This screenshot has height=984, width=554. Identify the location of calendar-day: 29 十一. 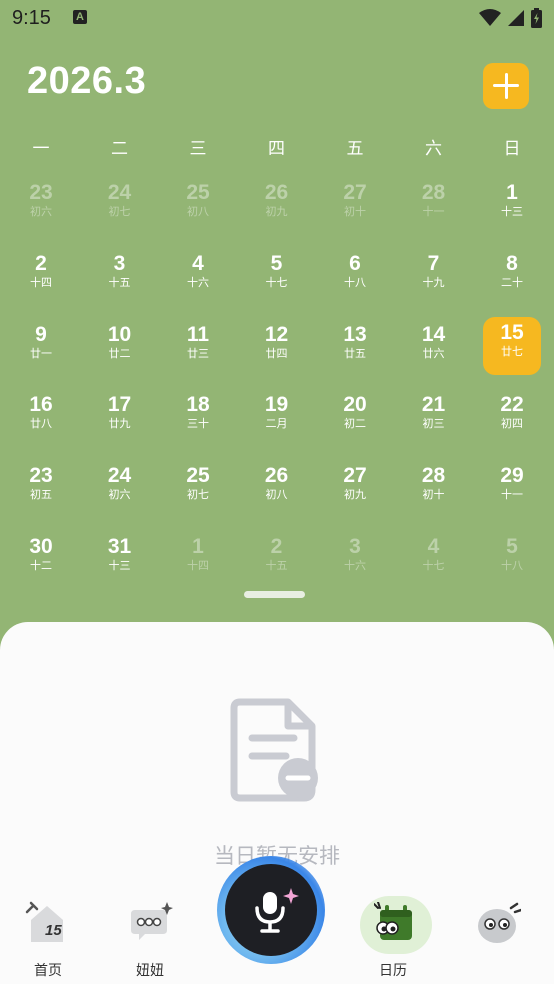
(512, 490).